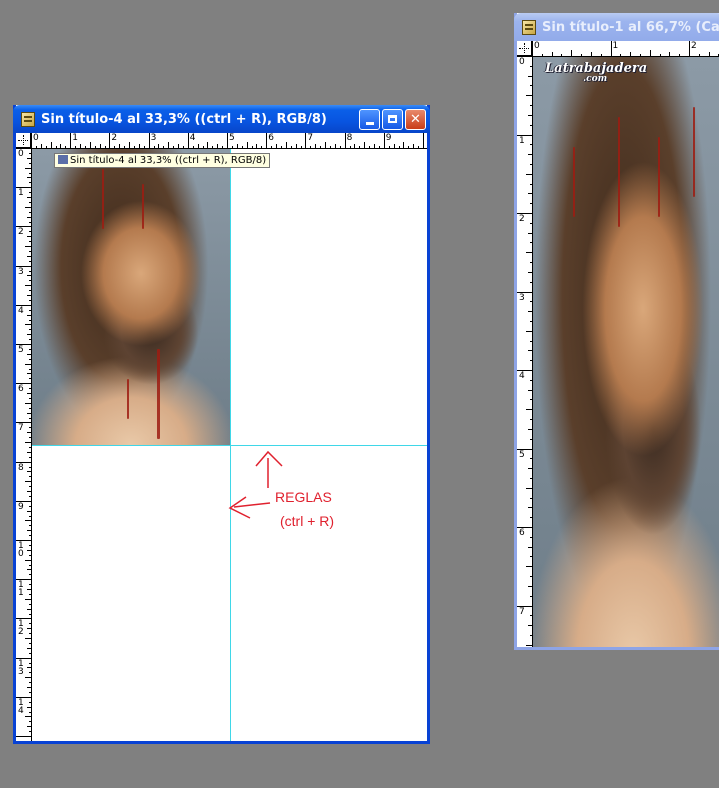  What do you see at coordinates (616, 27) in the screenshot?
I see `title-bar: Sin título-1 al 66,7% (Capa 1` at bounding box center [616, 27].